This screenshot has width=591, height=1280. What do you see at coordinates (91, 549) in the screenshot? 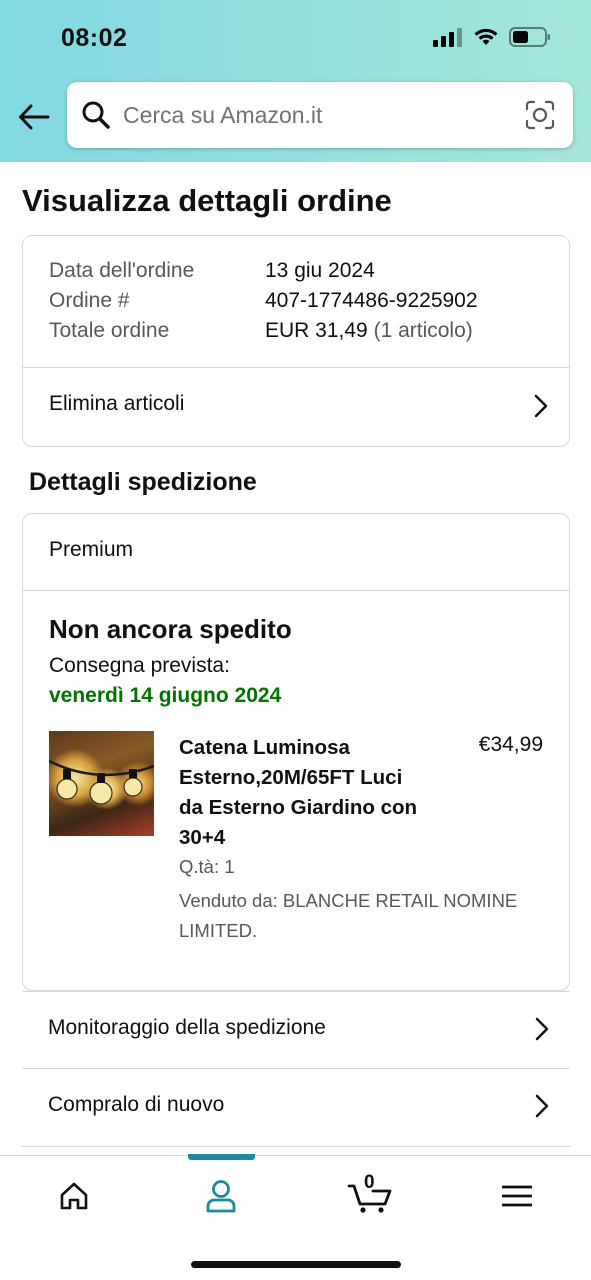
I see `shipping-type: Premium` at bounding box center [91, 549].